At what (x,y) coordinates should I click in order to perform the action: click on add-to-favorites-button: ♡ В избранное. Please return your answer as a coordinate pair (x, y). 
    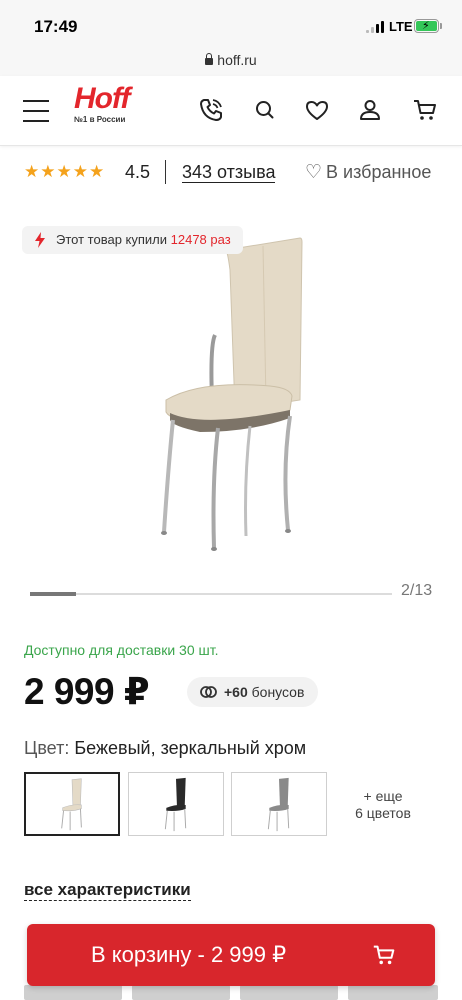
    Looking at the image, I should click on (368, 172).